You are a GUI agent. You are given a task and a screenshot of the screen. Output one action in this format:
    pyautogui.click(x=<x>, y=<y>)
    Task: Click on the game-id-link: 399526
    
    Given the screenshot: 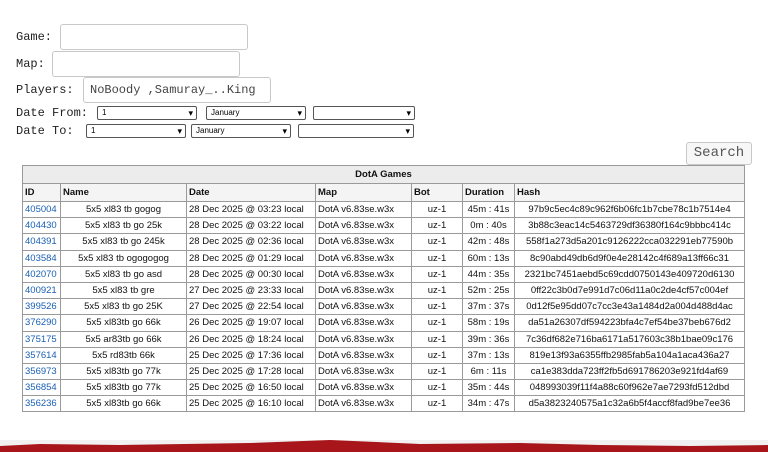 What is the action you would take?
    pyautogui.click(x=41, y=306)
    